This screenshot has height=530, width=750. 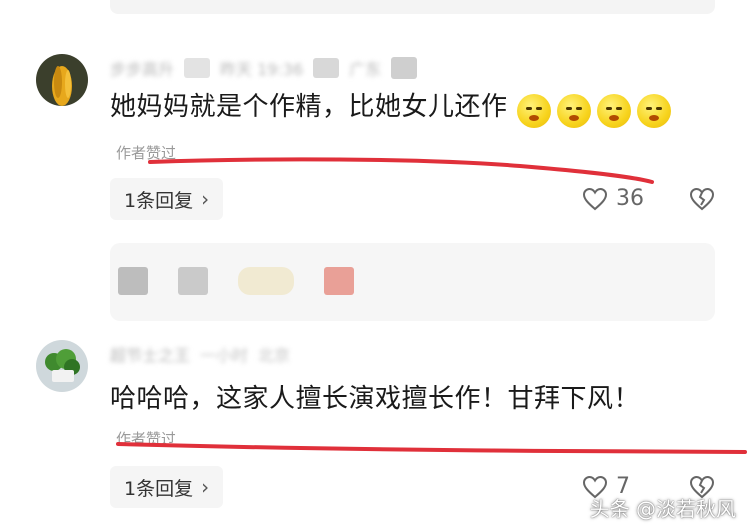 I want to click on time-blurred: 一小时, so click(x=224, y=355).